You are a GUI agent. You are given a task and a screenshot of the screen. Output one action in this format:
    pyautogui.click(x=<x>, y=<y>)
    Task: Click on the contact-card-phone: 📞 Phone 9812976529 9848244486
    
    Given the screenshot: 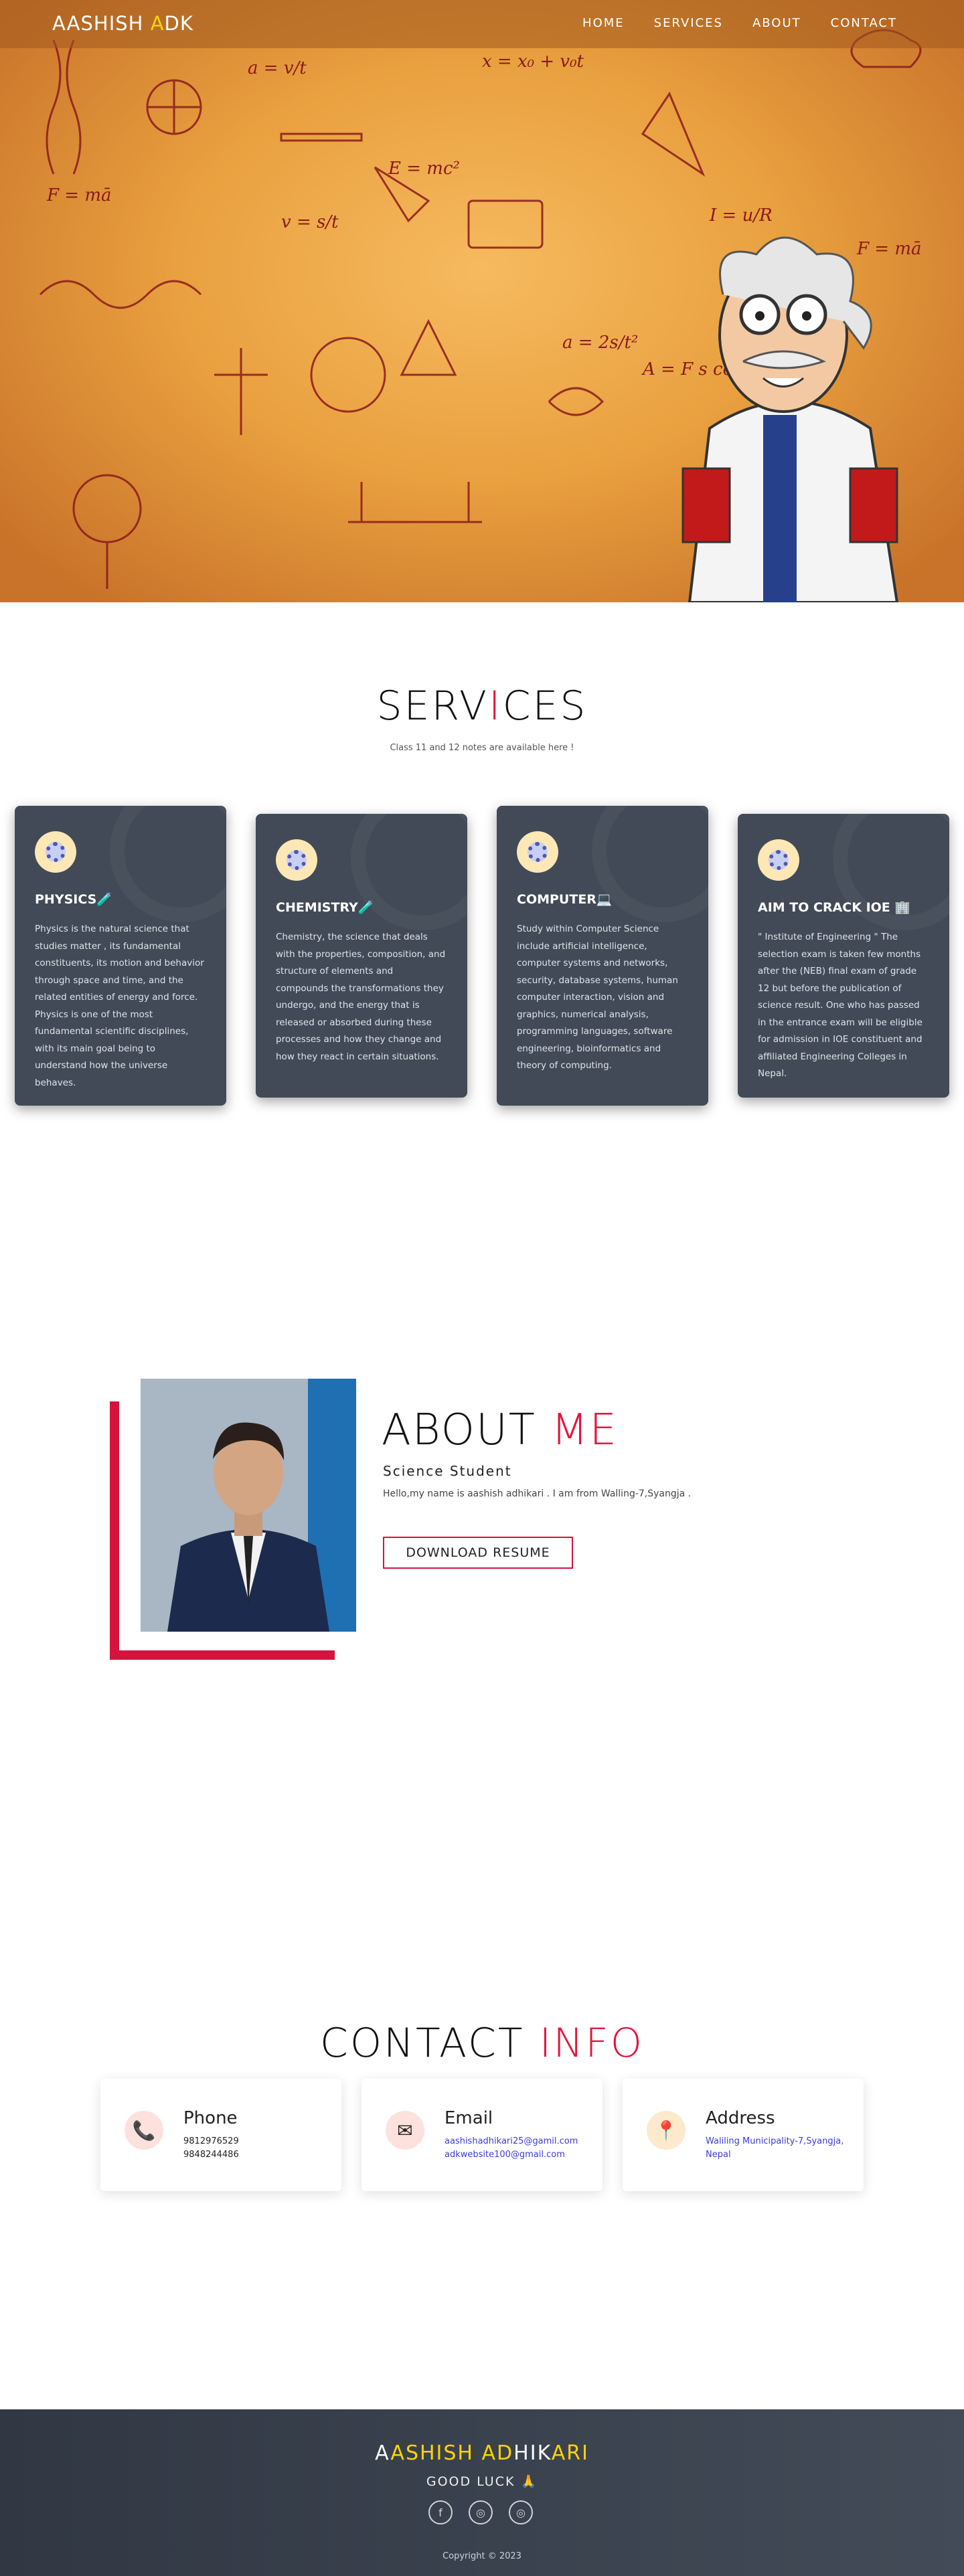 What is the action you would take?
    pyautogui.click(x=220, y=2135)
    